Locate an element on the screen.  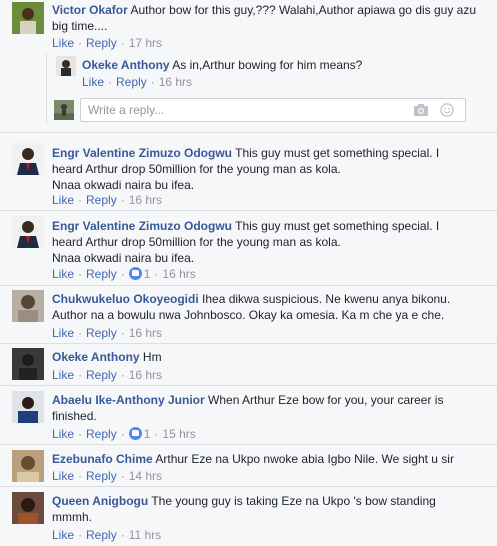
comment-actions: Like · Reply · 1 · 16 hrs is located at coordinates (124, 274).